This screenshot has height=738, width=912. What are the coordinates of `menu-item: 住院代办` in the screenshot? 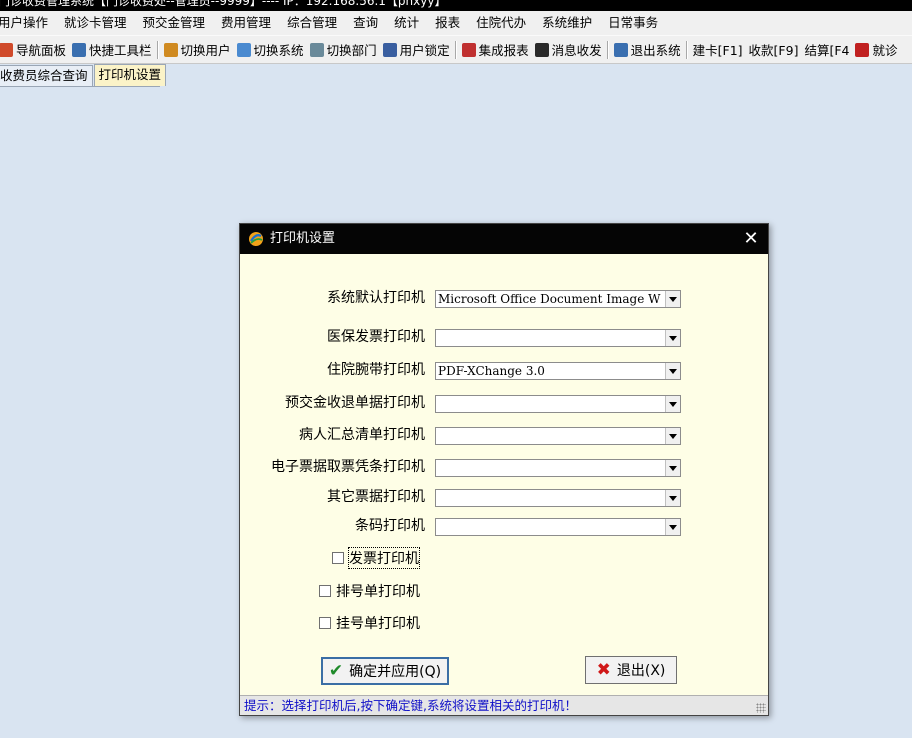 It's located at (501, 23).